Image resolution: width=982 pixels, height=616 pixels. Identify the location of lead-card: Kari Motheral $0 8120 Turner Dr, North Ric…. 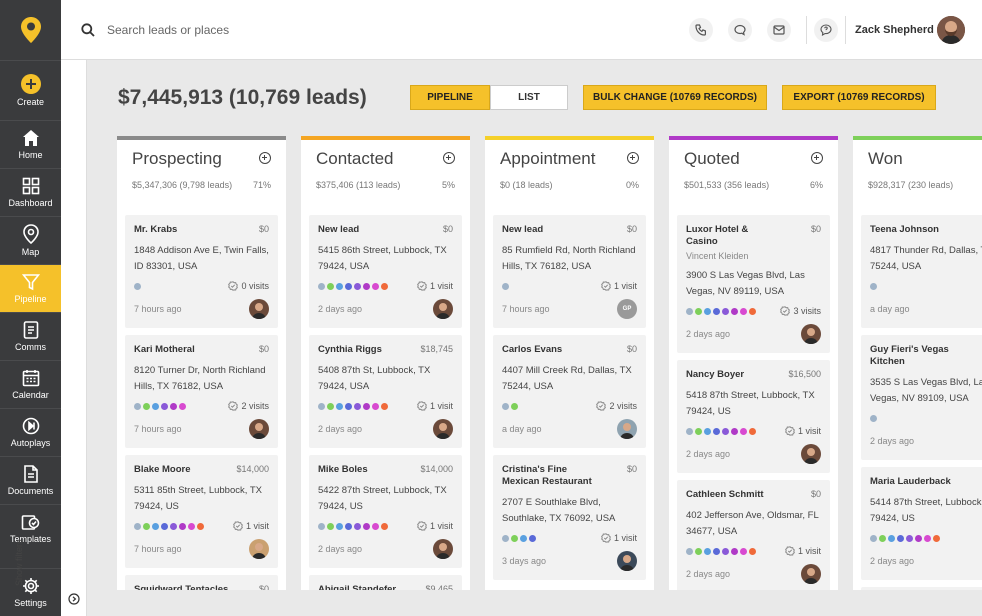
(201, 391).